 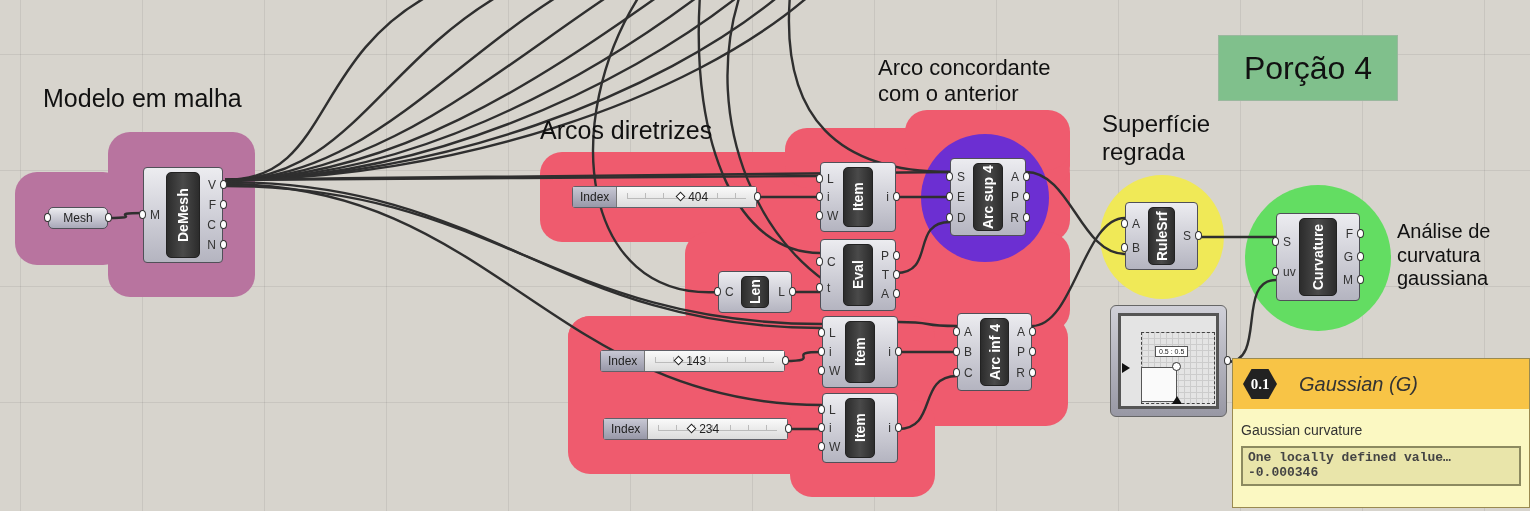 I want to click on scribble-label: Porção 4, so click(x=1308, y=68).